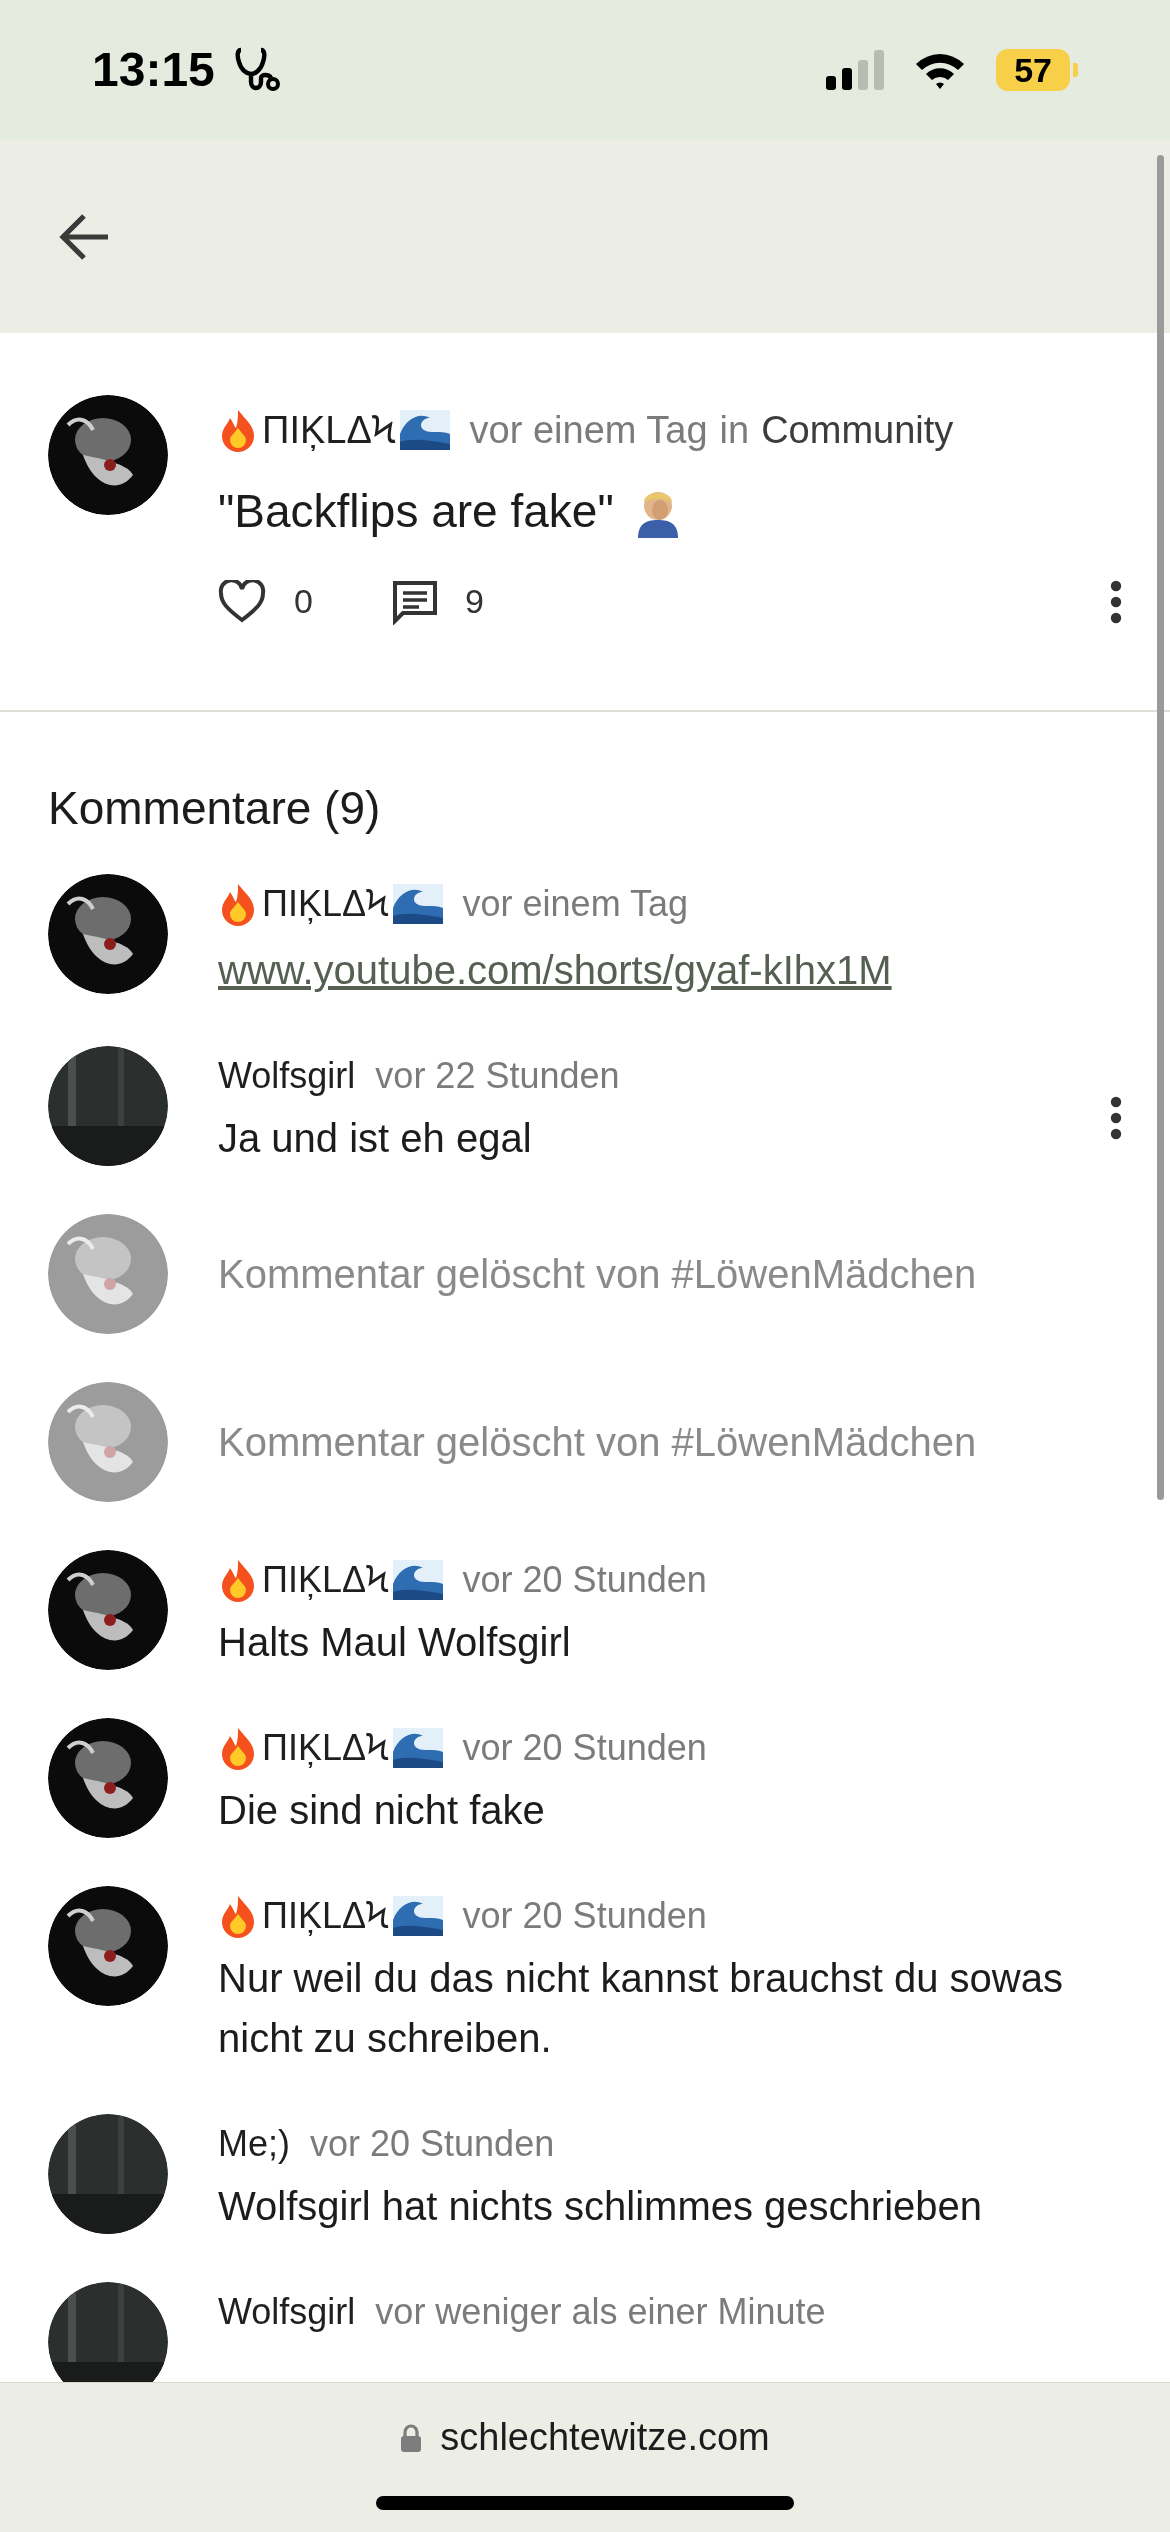 This screenshot has height=2532, width=1170. Describe the element at coordinates (1033, 70) in the screenshot. I see `battery-level: 57` at that location.